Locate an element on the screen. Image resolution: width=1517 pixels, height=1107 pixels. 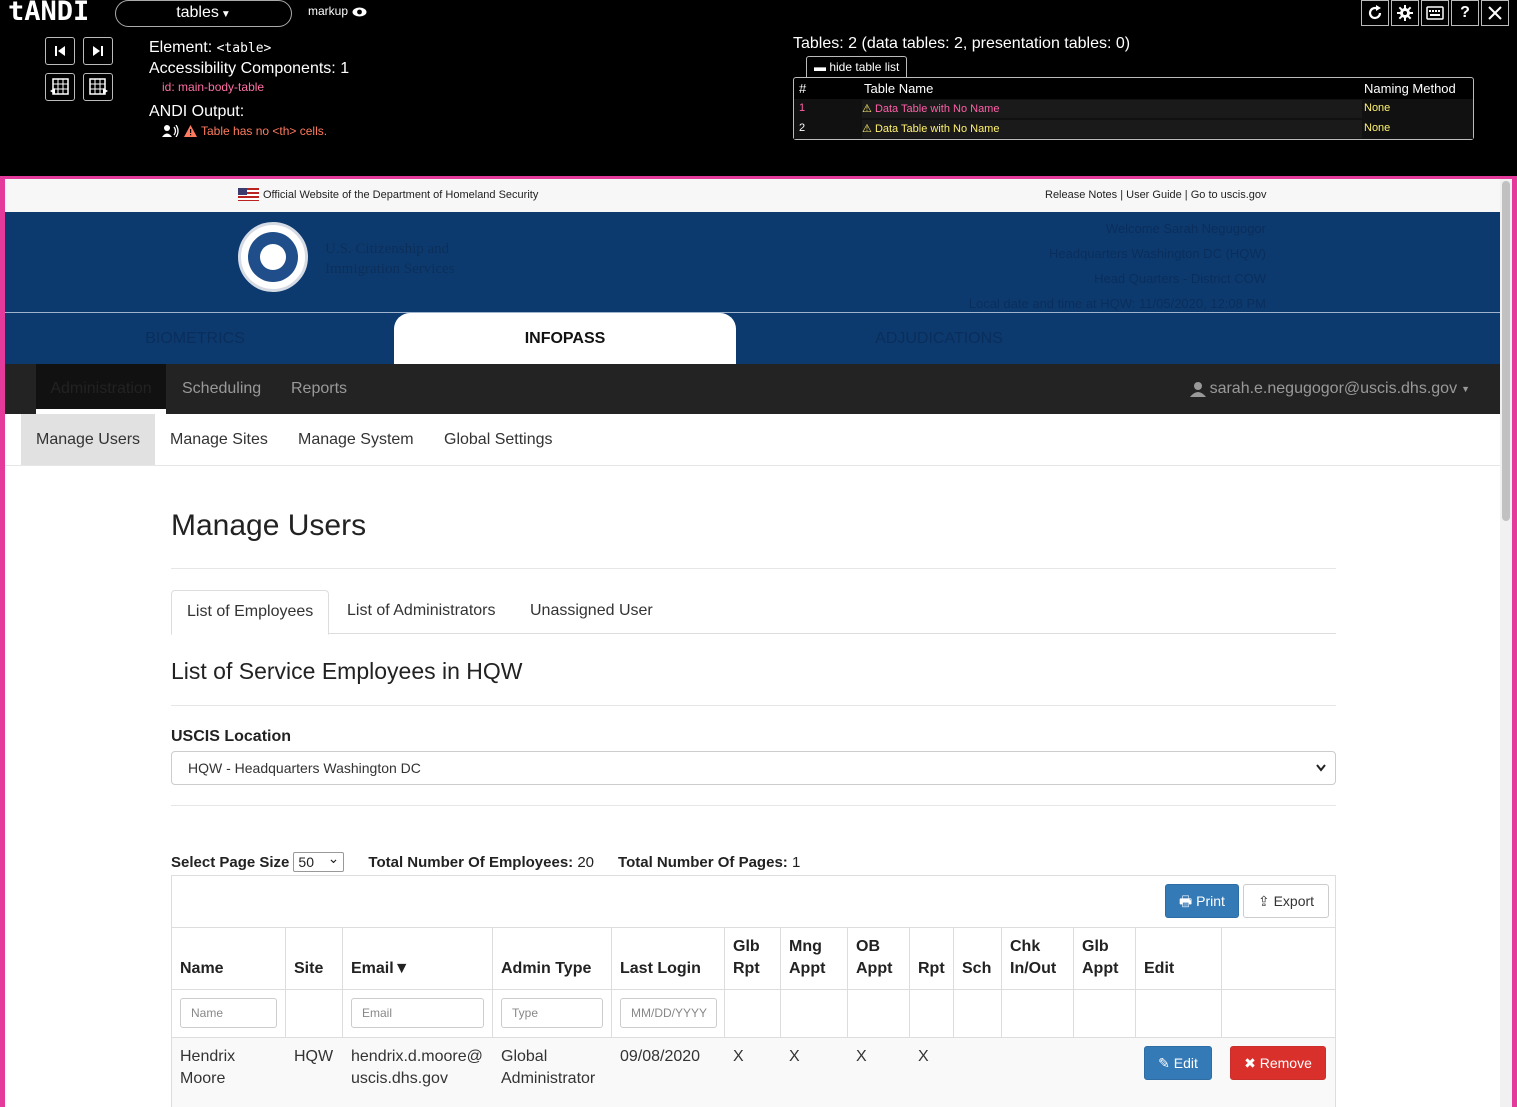
remove-icon: ✖ is located at coordinates (1250, 1063).